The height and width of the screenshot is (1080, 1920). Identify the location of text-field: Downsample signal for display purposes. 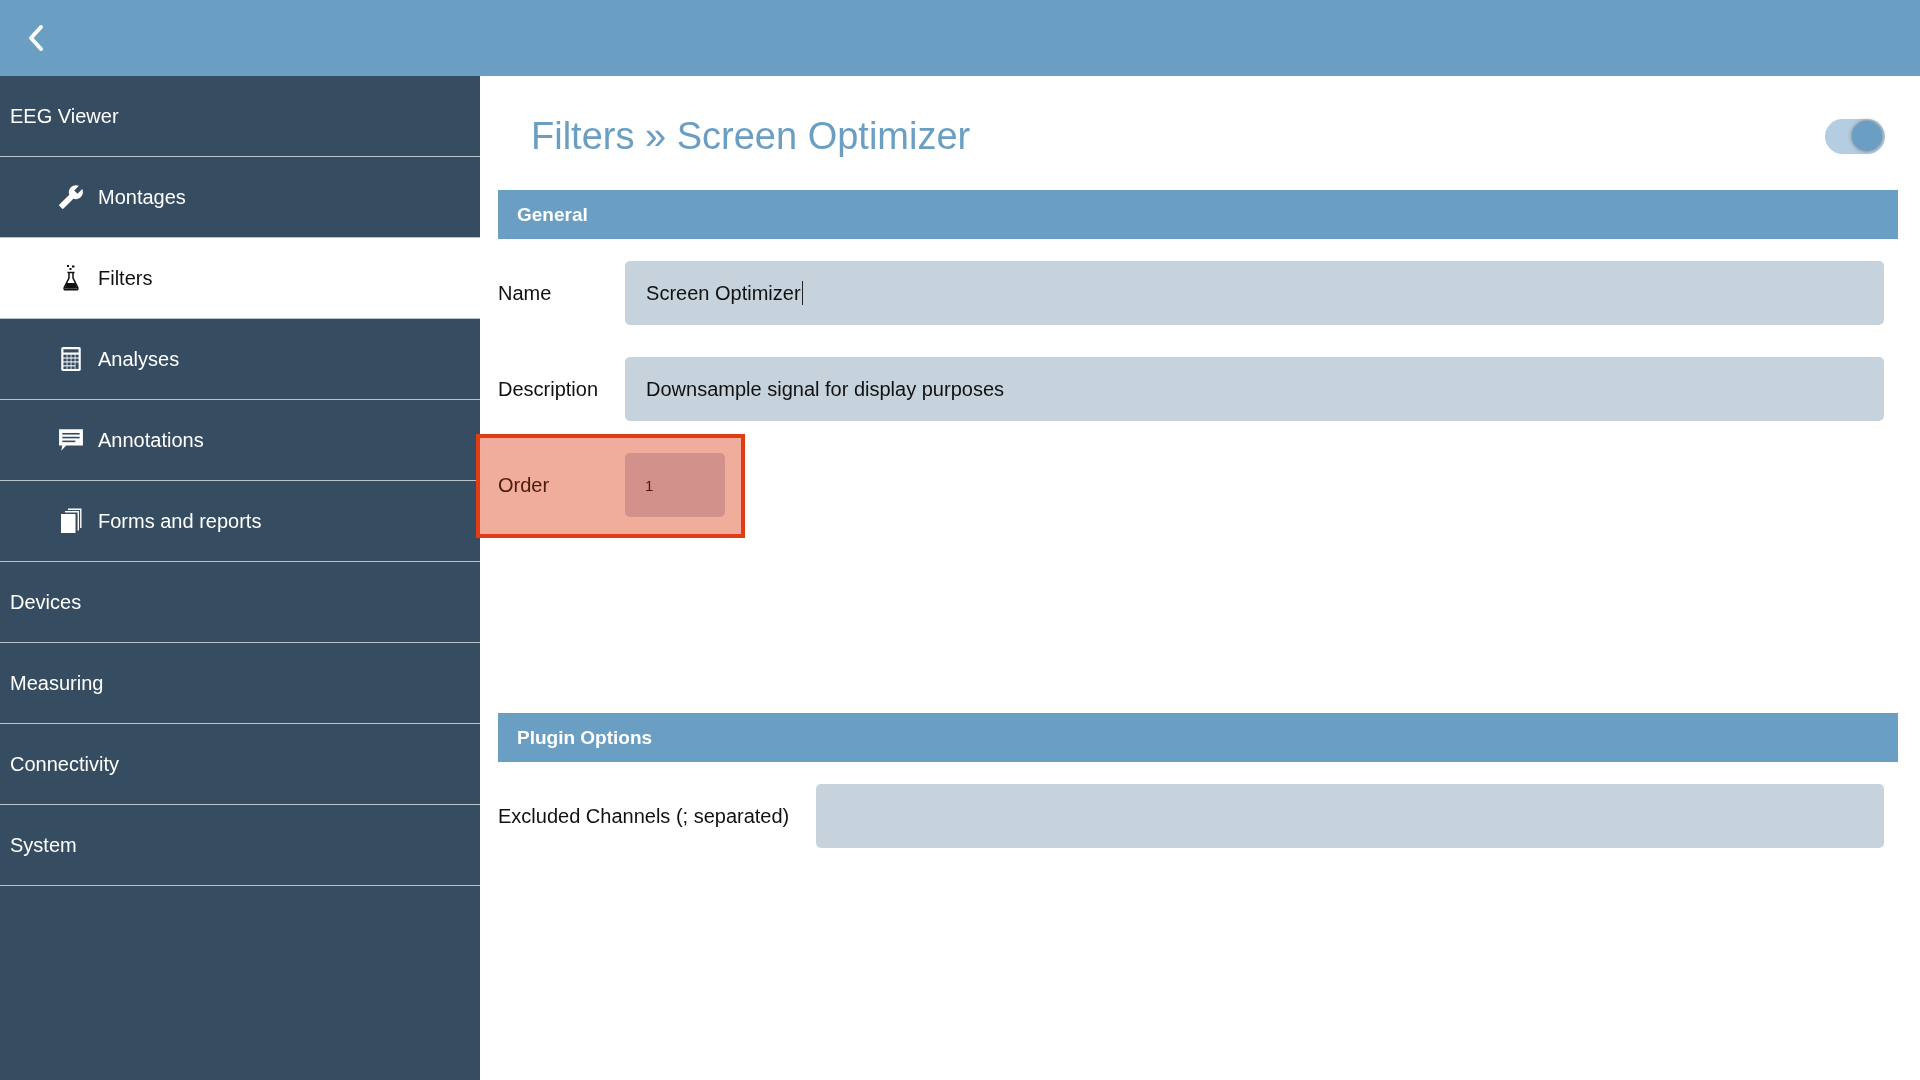
(1254, 389).